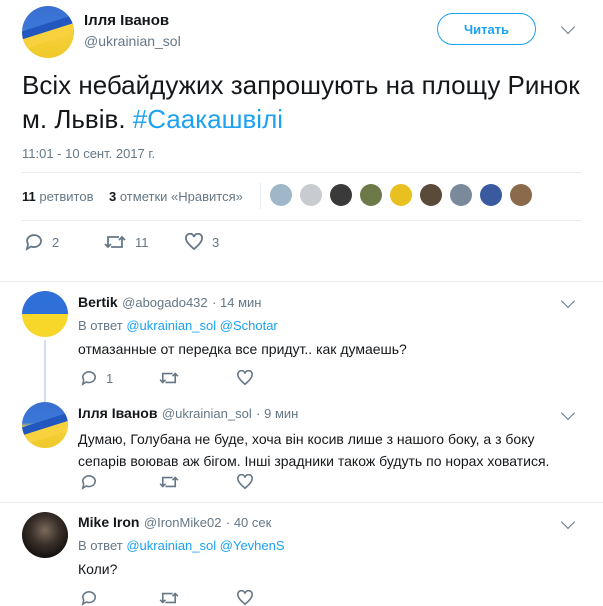 The width and height of the screenshot is (603, 606). Describe the element at coordinates (126, 20) in the screenshot. I see `author-name: Ілля Іванов` at that location.